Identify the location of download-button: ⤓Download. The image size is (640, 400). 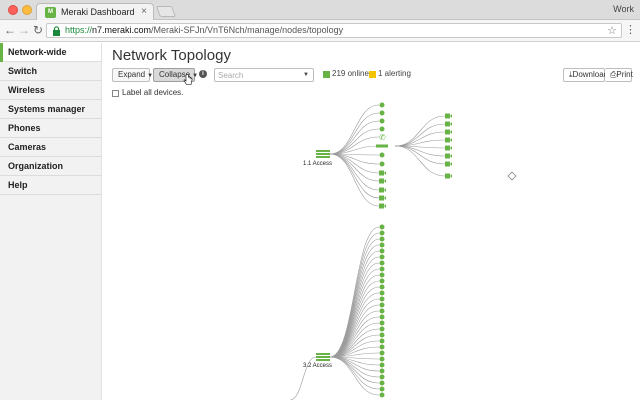
(585, 75).